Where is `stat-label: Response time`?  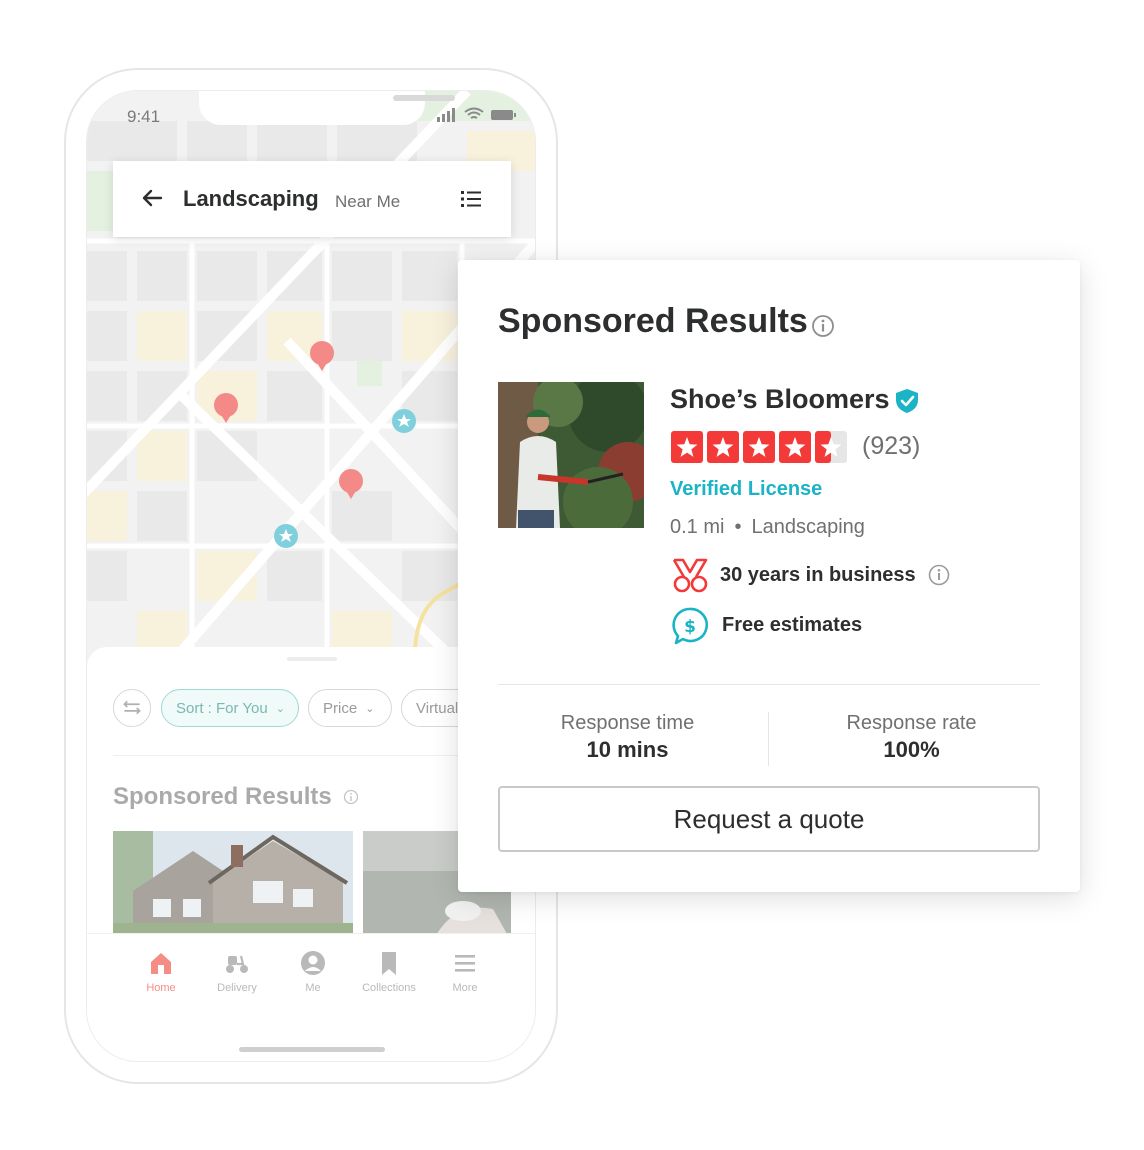 stat-label: Response time is located at coordinates (627, 723).